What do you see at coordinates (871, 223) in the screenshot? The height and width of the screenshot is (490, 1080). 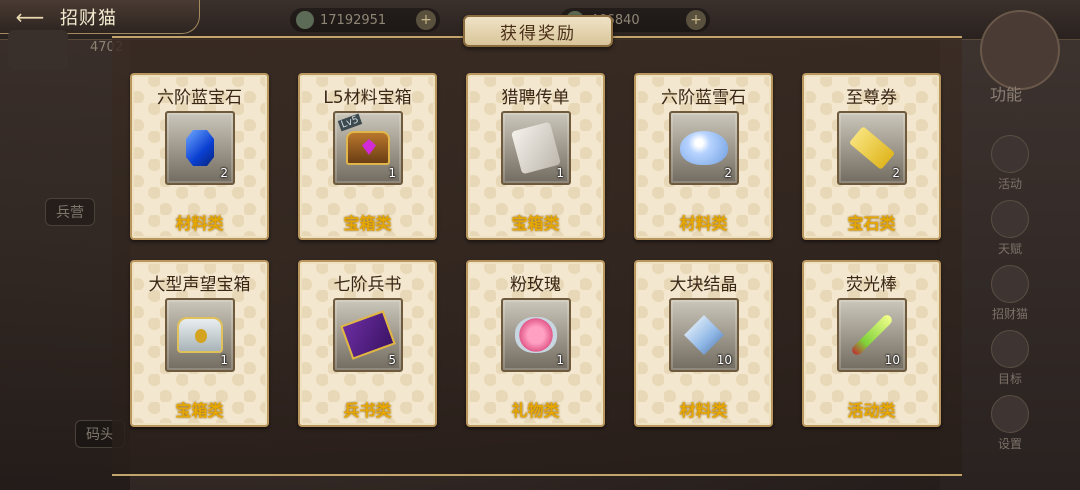 I see `item-category: 宝石类` at bounding box center [871, 223].